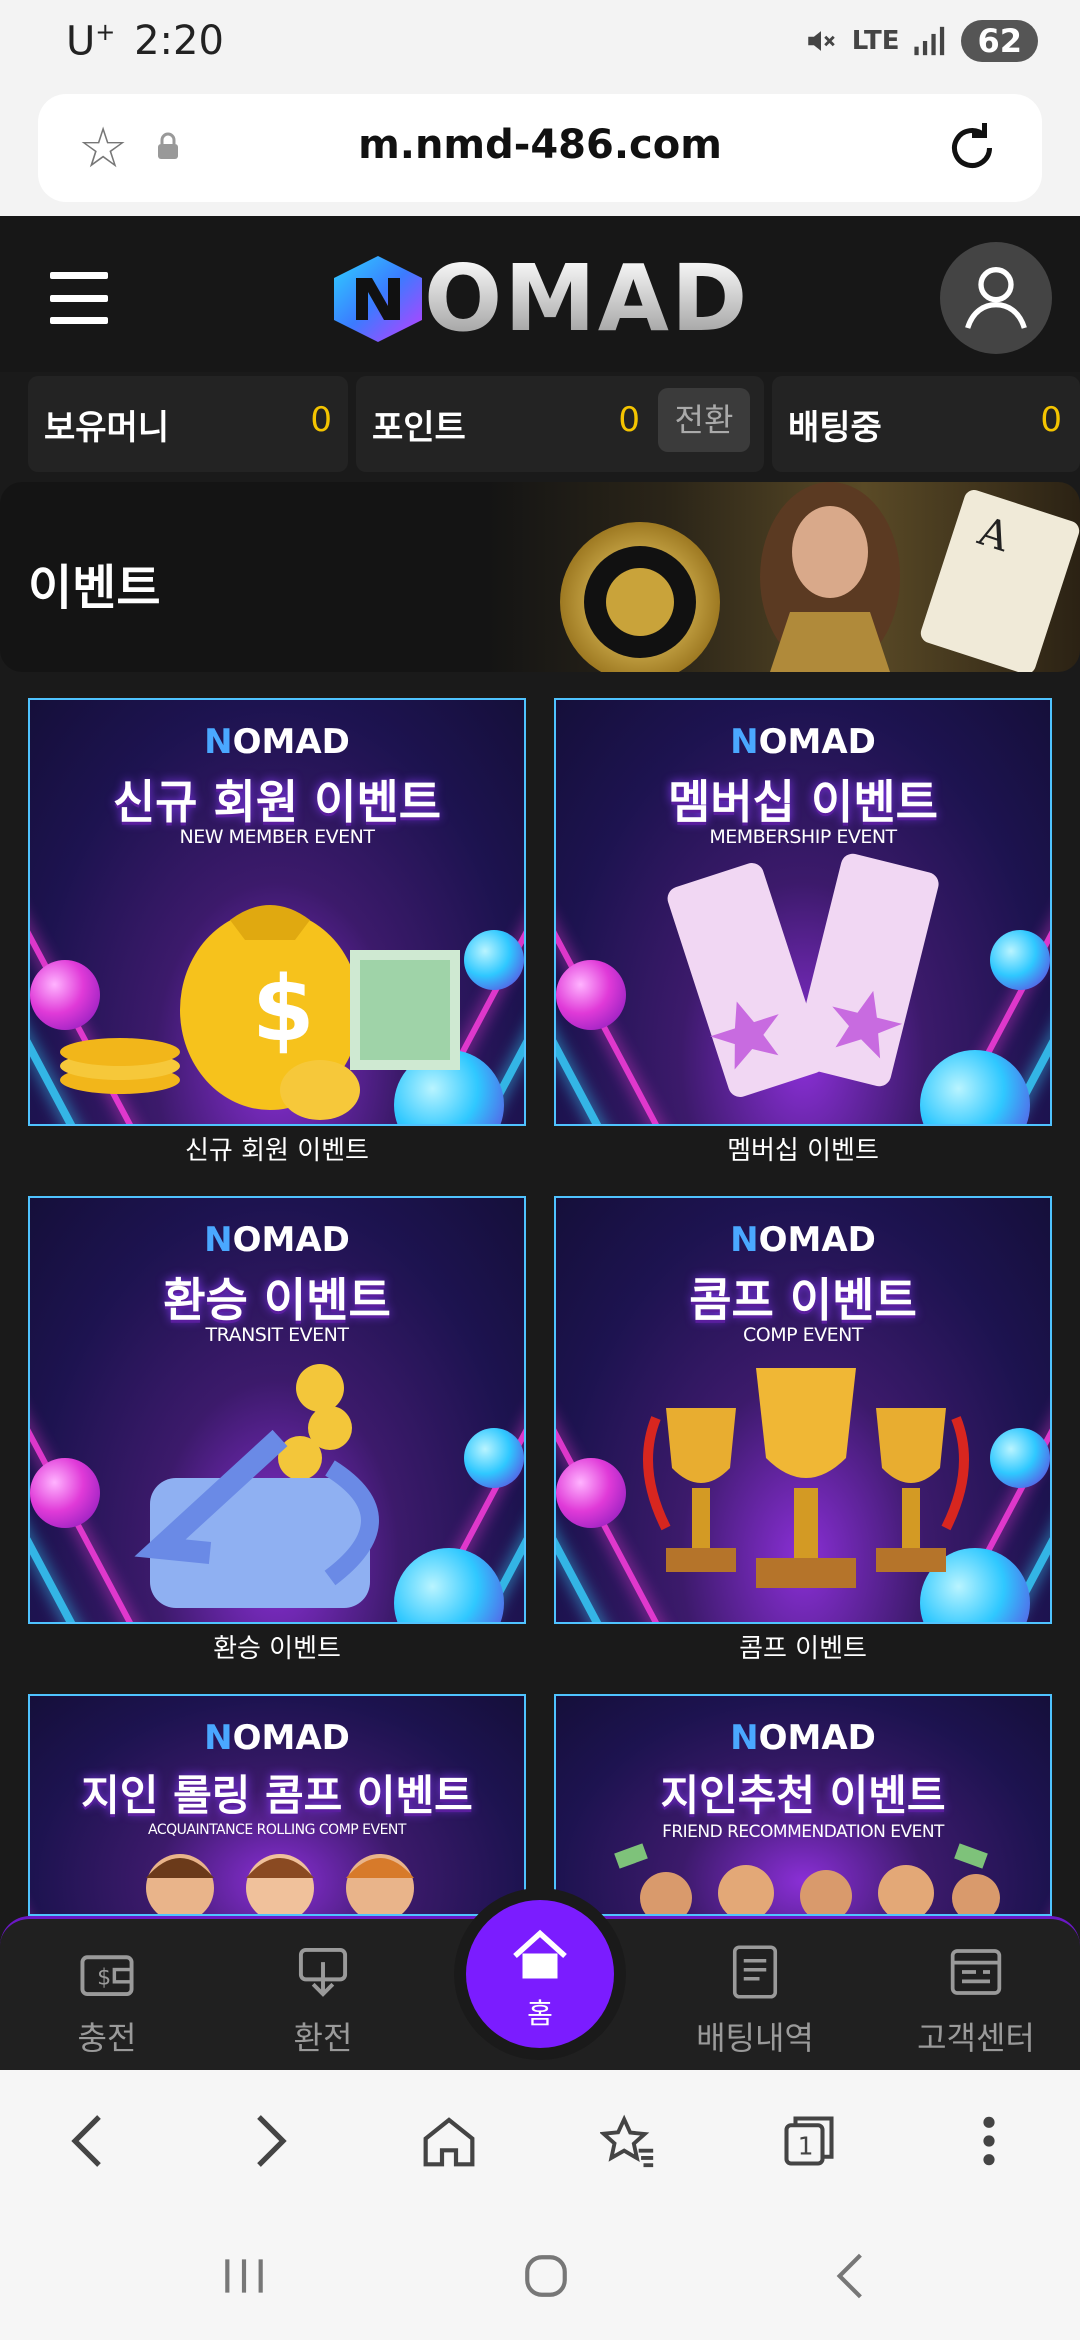 This screenshot has width=1080, height=2340. I want to click on event-caption: 환승 이벤트, so click(277, 1646).